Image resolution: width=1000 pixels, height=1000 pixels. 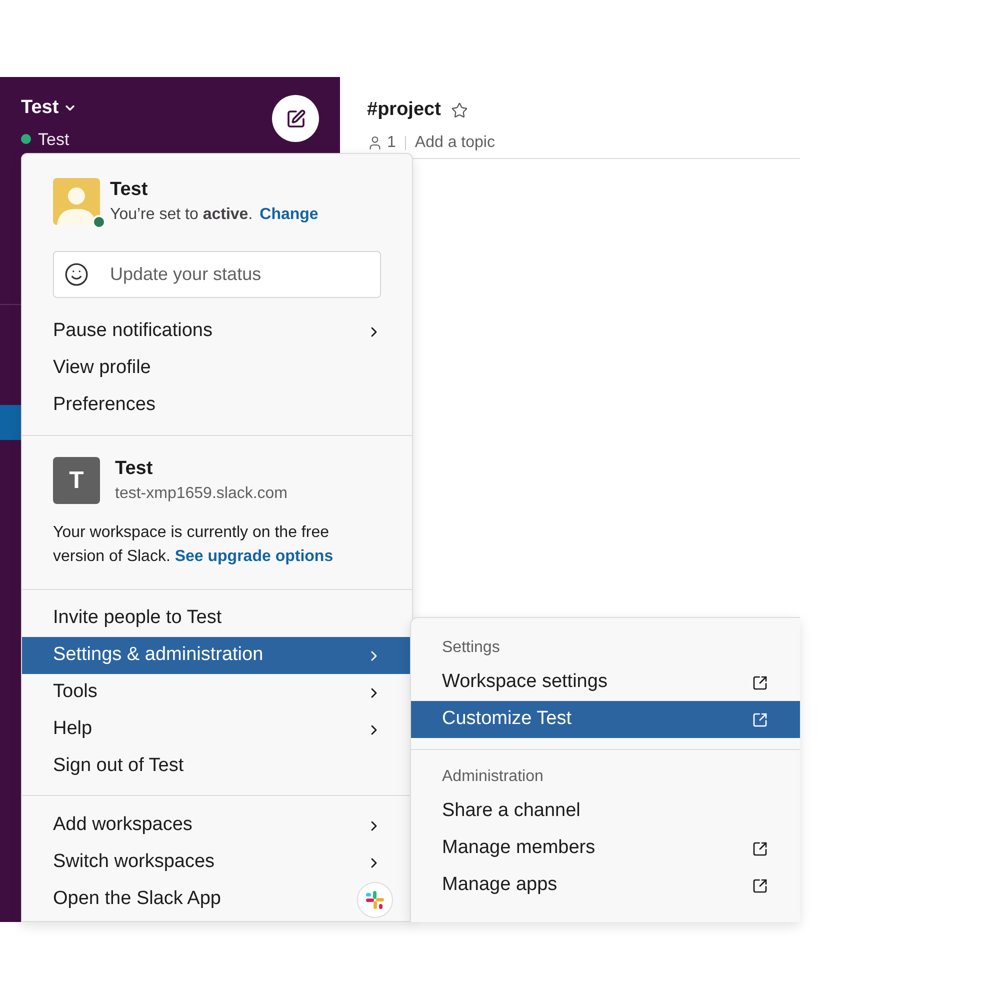 What do you see at coordinates (76, 201) in the screenshot?
I see `user-avatar` at bounding box center [76, 201].